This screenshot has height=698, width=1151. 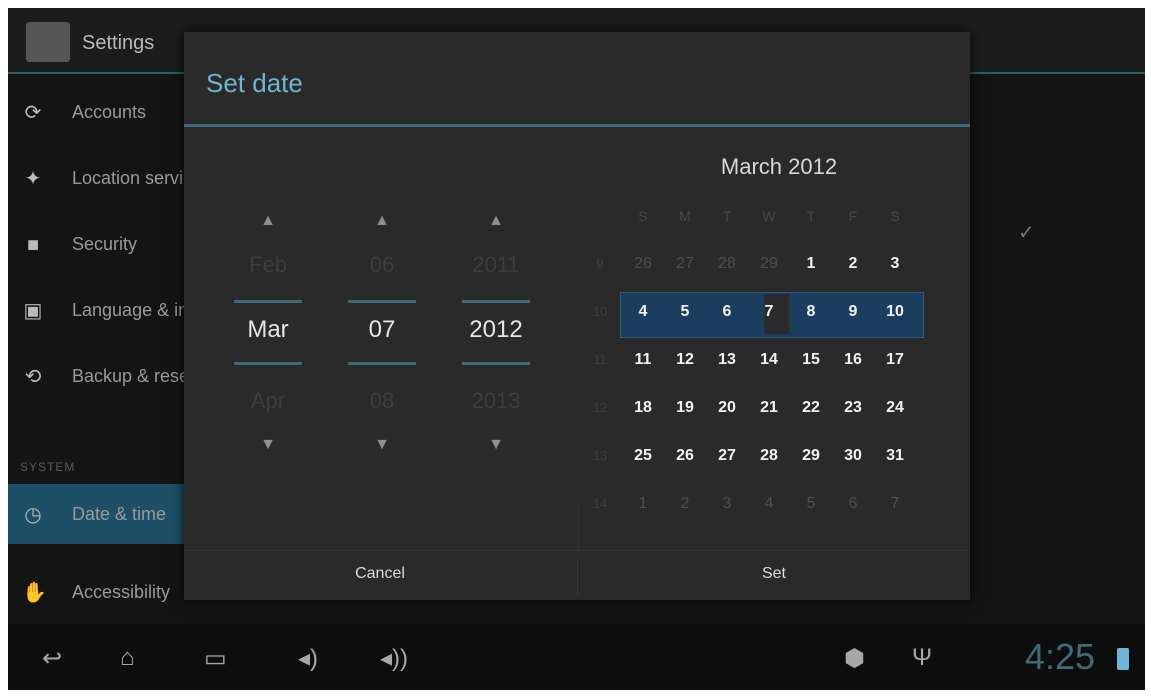 What do you see at coordinates (576, 657) in the screenshot?
I see `system-nav-bar: ↩ ⌂ ▭ ◂) ◂)) ⬢ Ψ 4:25` at bounding box center [576, 657].